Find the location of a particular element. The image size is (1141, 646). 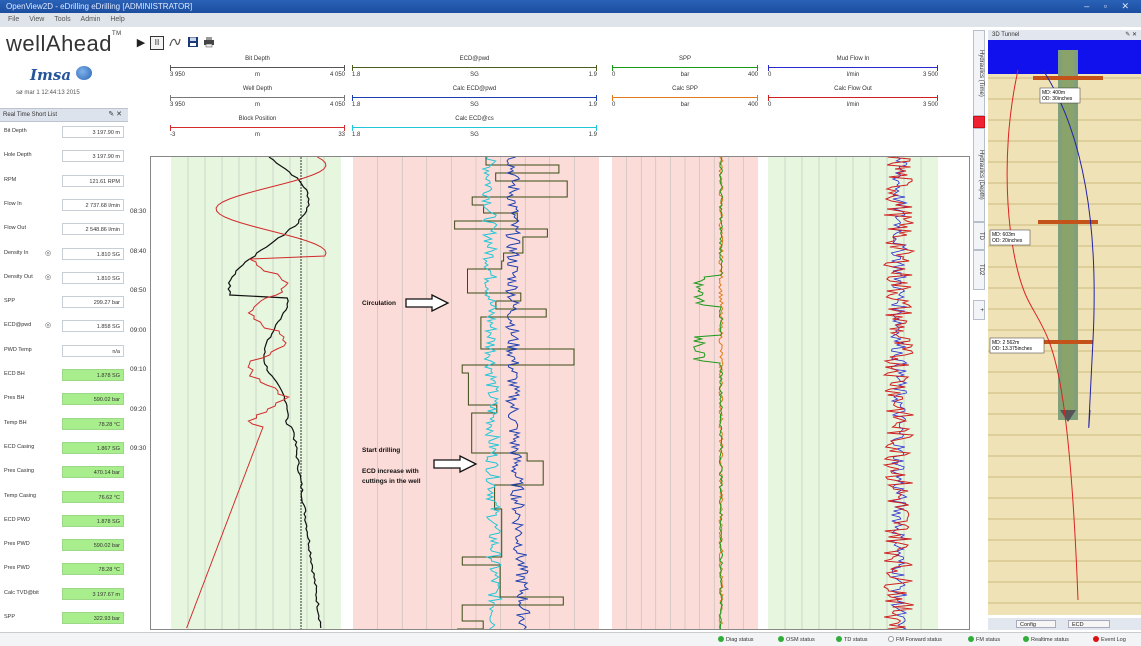

track-unit: SG is located at coordinates (474, 135).